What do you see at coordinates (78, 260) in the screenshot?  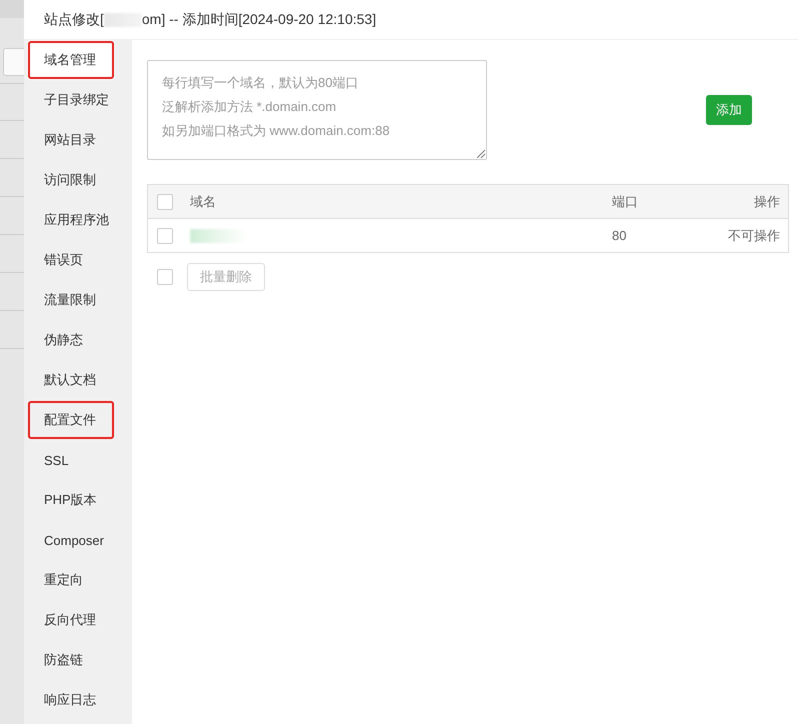 I see `sidebar-item: 错误页` at bounding box center [78, 260].